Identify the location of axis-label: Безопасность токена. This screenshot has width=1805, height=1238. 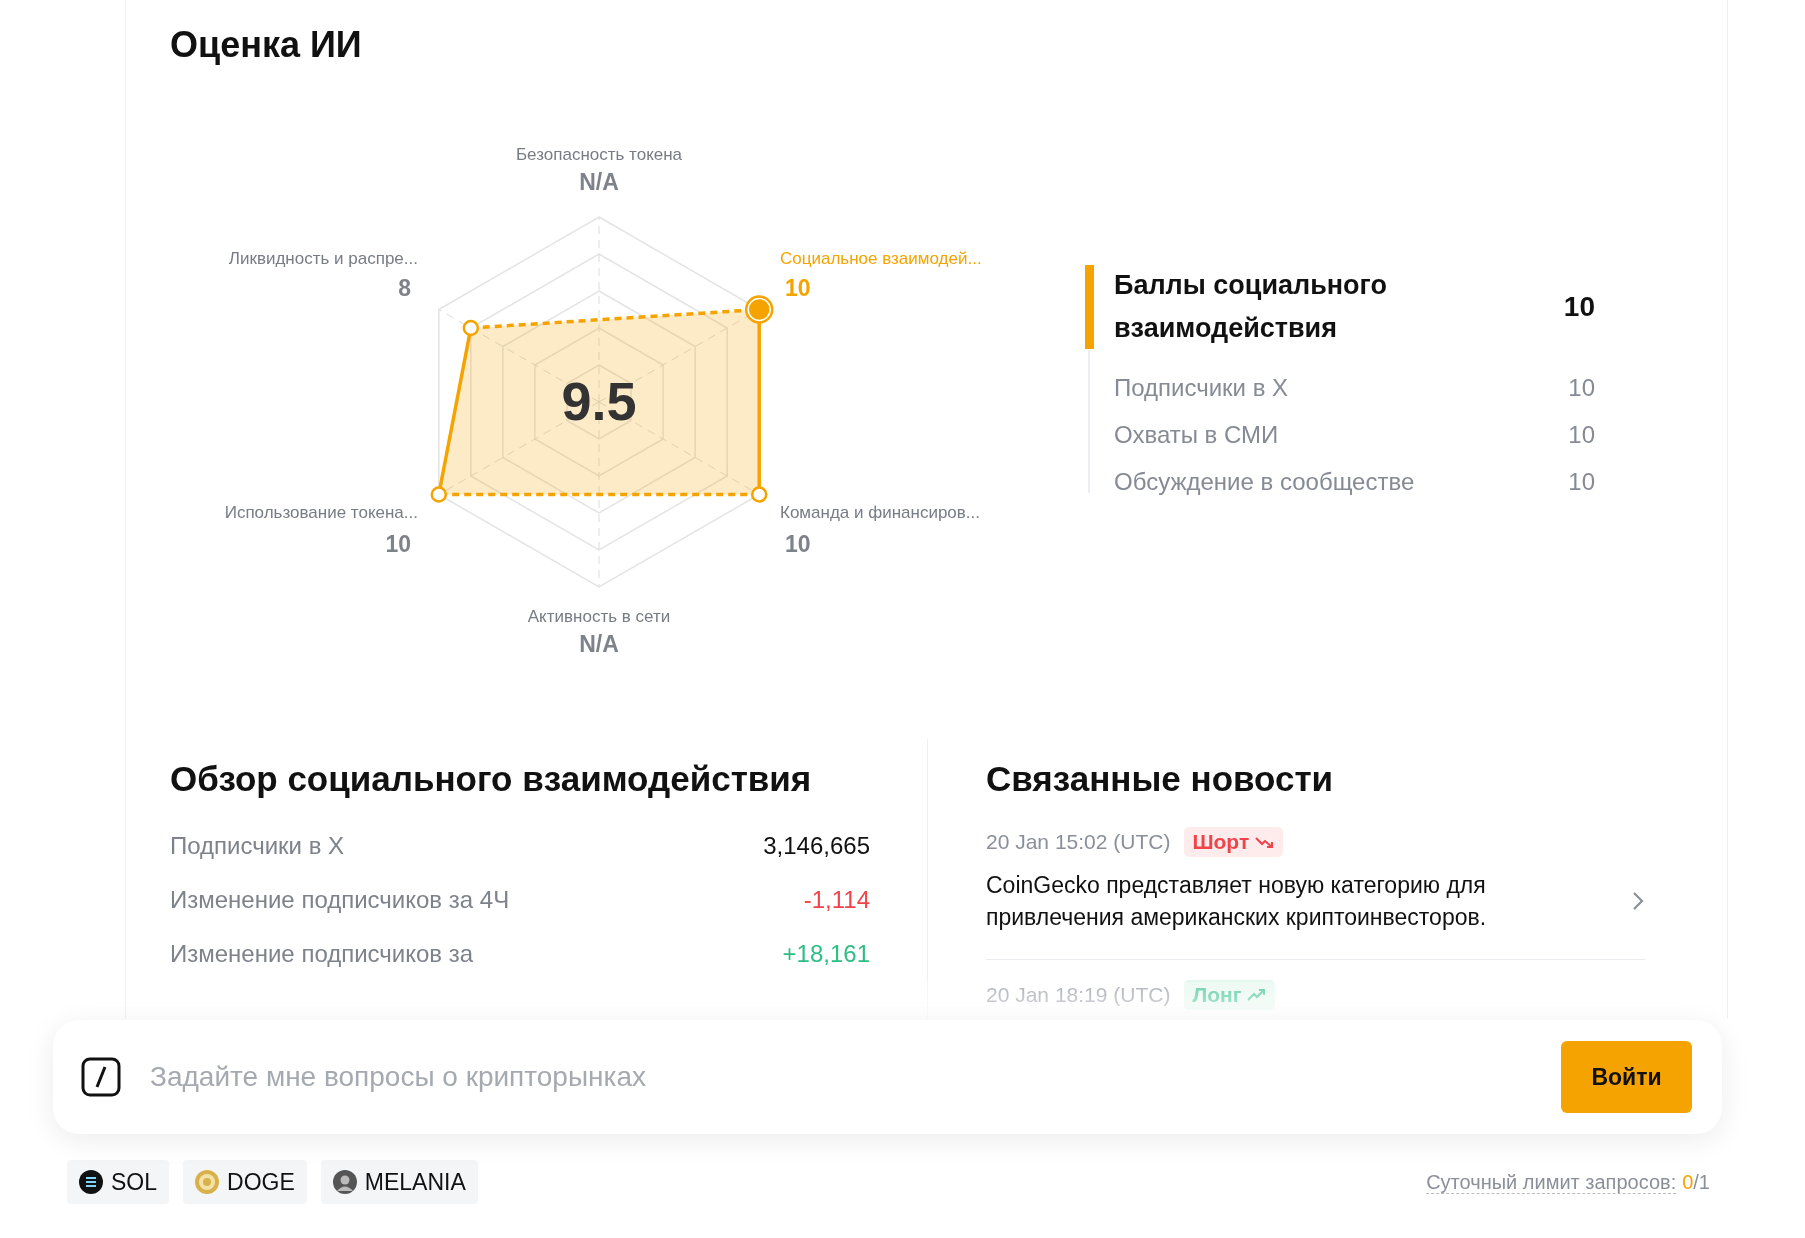
(599, 154).